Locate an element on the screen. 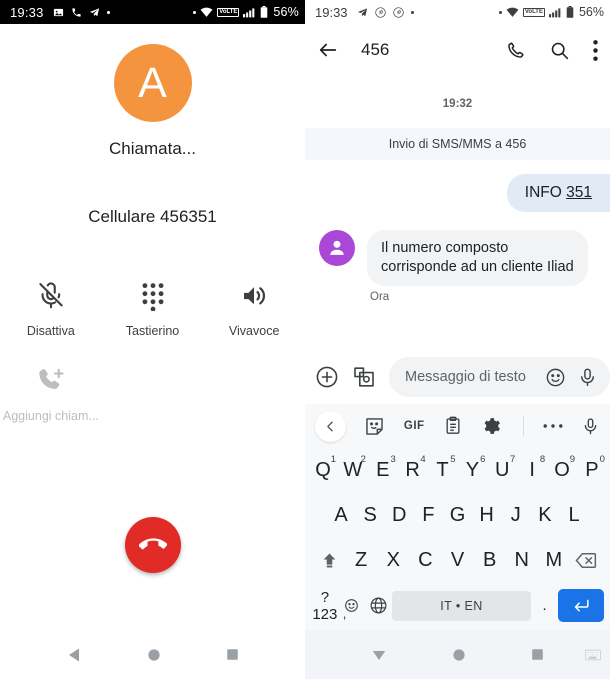 The image size is (610, 679). key-l: L is located at coordinates (574, 515).